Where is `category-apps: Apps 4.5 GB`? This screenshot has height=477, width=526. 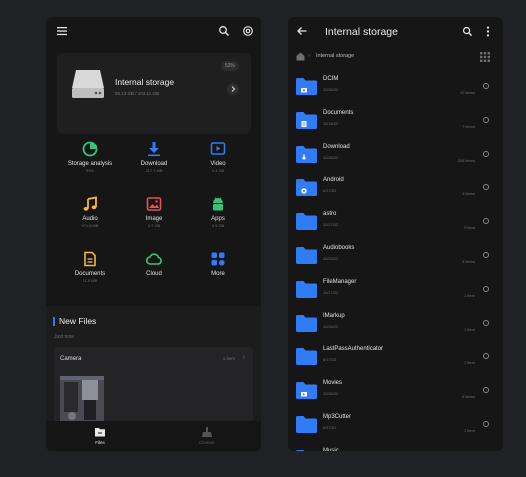 category-apps: Apps 4.5 GB is located at coordinates (218, 212).